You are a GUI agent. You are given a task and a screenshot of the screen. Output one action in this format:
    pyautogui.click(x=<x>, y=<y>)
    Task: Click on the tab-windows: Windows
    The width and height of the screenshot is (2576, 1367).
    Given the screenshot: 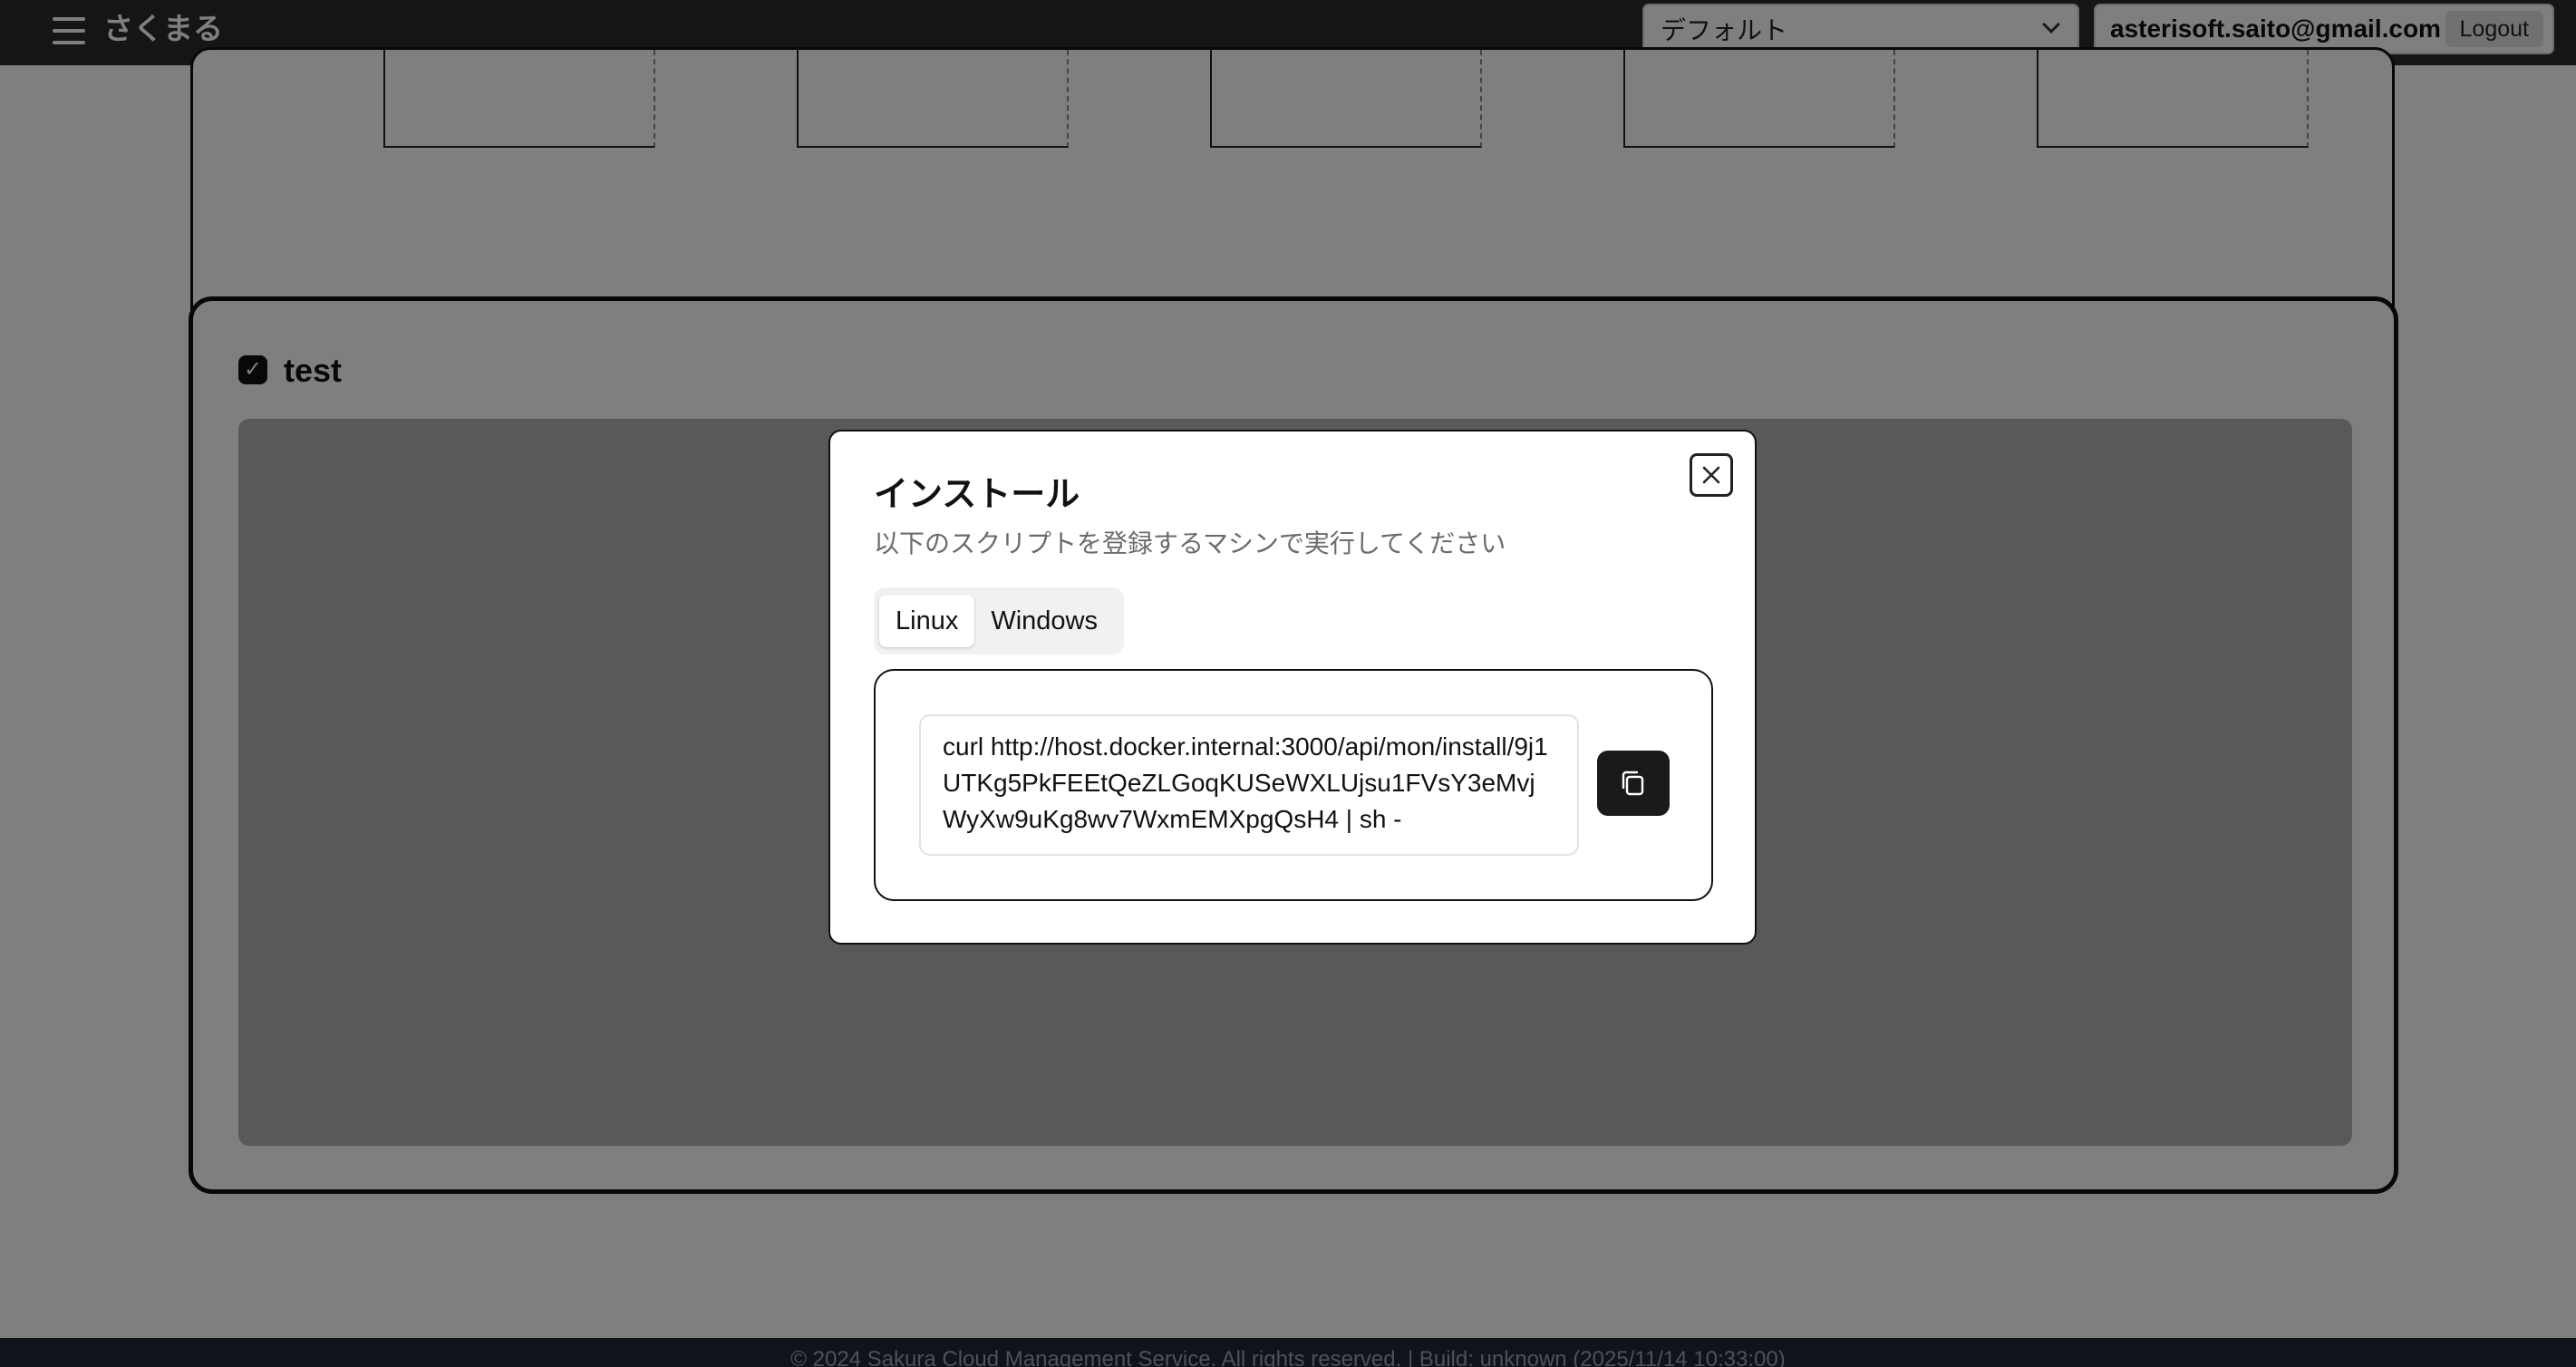 What is the action you would take?
    pyautogui.click(x=1044, y=621)
    